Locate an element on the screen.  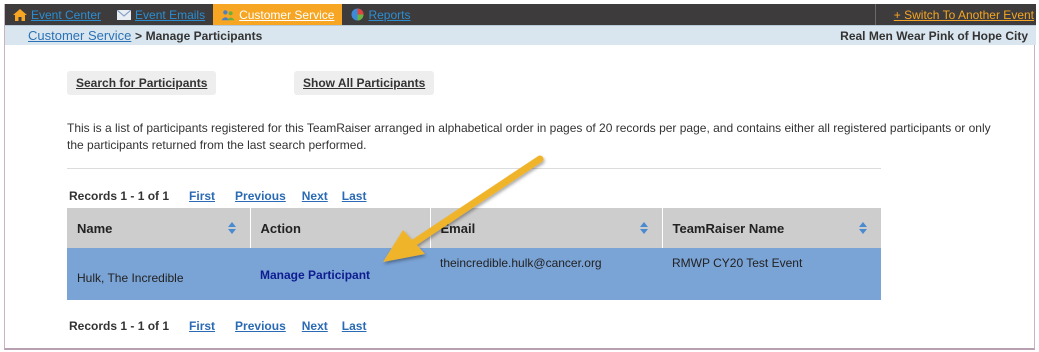
envelope-icon is located at coordinates (124, 15).